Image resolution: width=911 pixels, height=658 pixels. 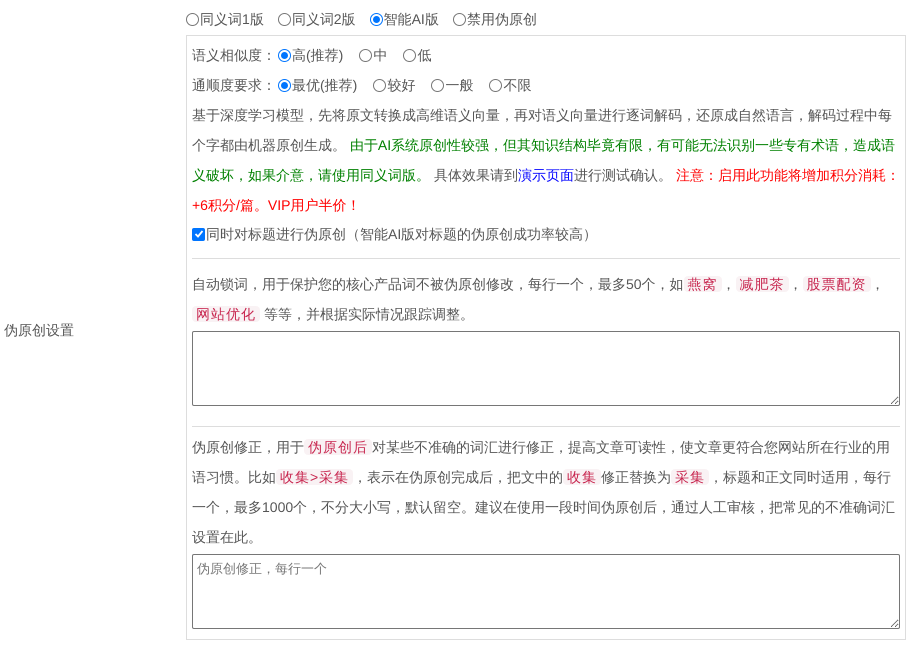 I want to click on description-text: 自动锁词，用于保护您的核心产品词不被伪原创修改，每行一个，最多50个，如 燕窝 ， 减肥茶 ， 股票配资 ， 网站优化 等等，并根据实际情况跟踪调整。, so click(x=539, y=299).